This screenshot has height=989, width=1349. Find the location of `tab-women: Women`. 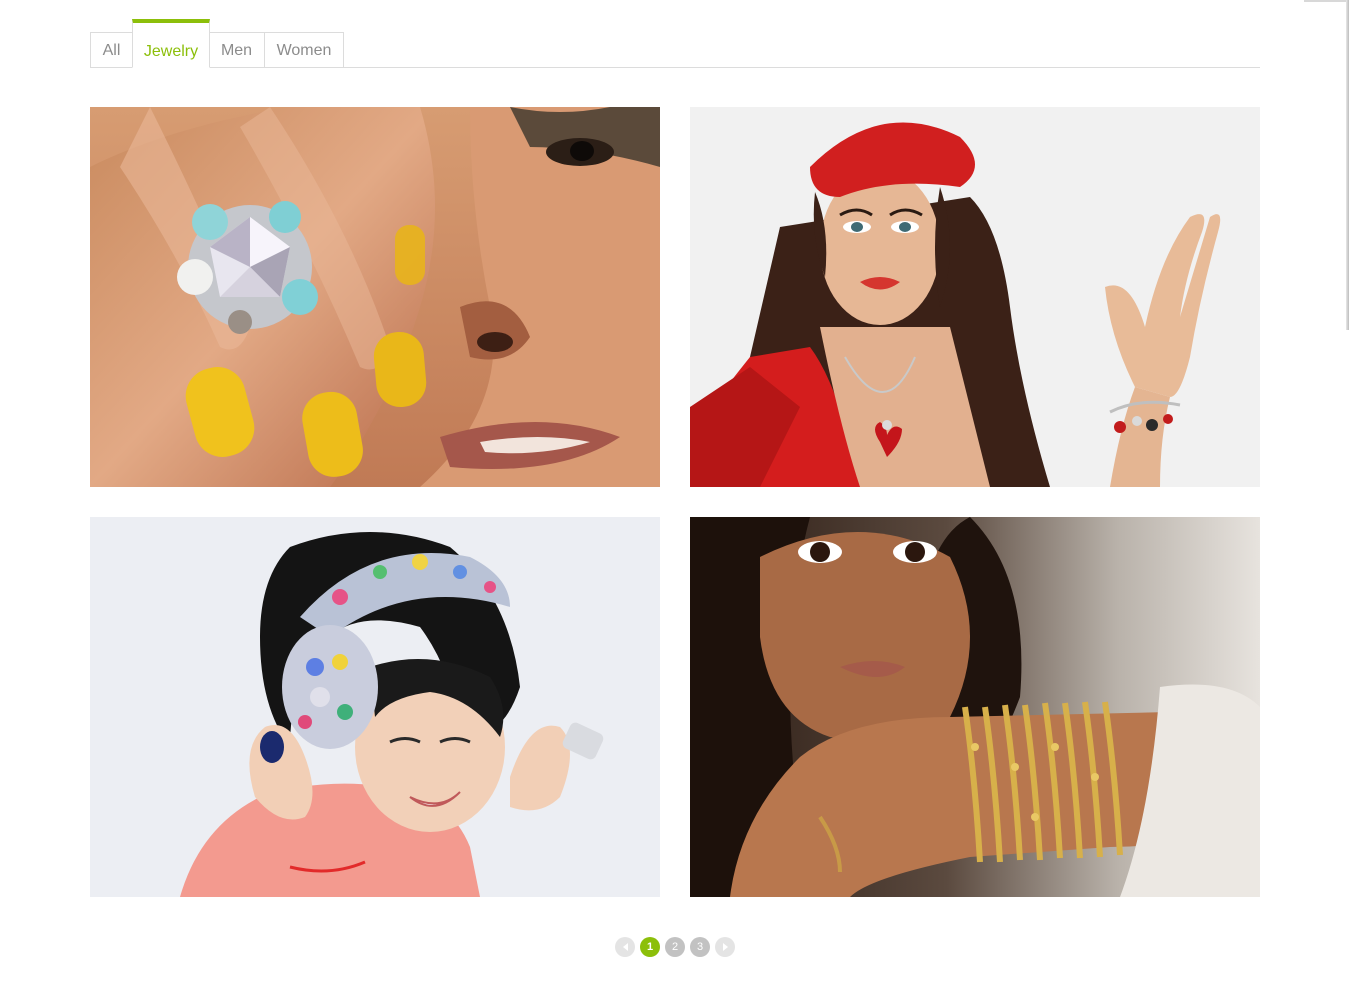

tab-women: Women is located at coordinates (304, 50).